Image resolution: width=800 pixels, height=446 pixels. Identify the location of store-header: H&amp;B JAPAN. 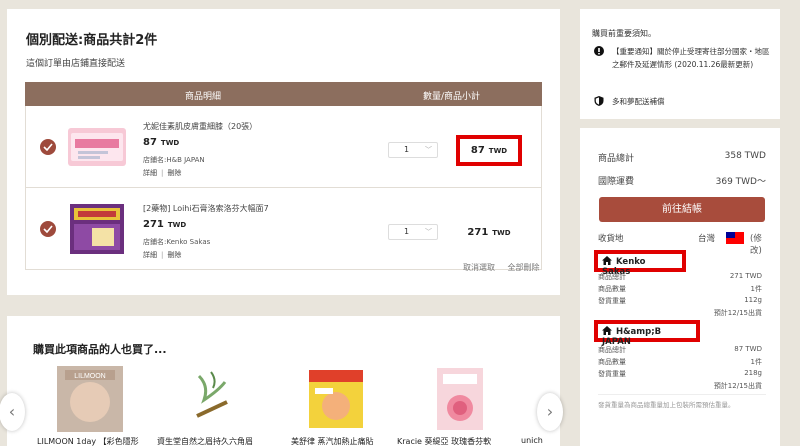
(647, 333).